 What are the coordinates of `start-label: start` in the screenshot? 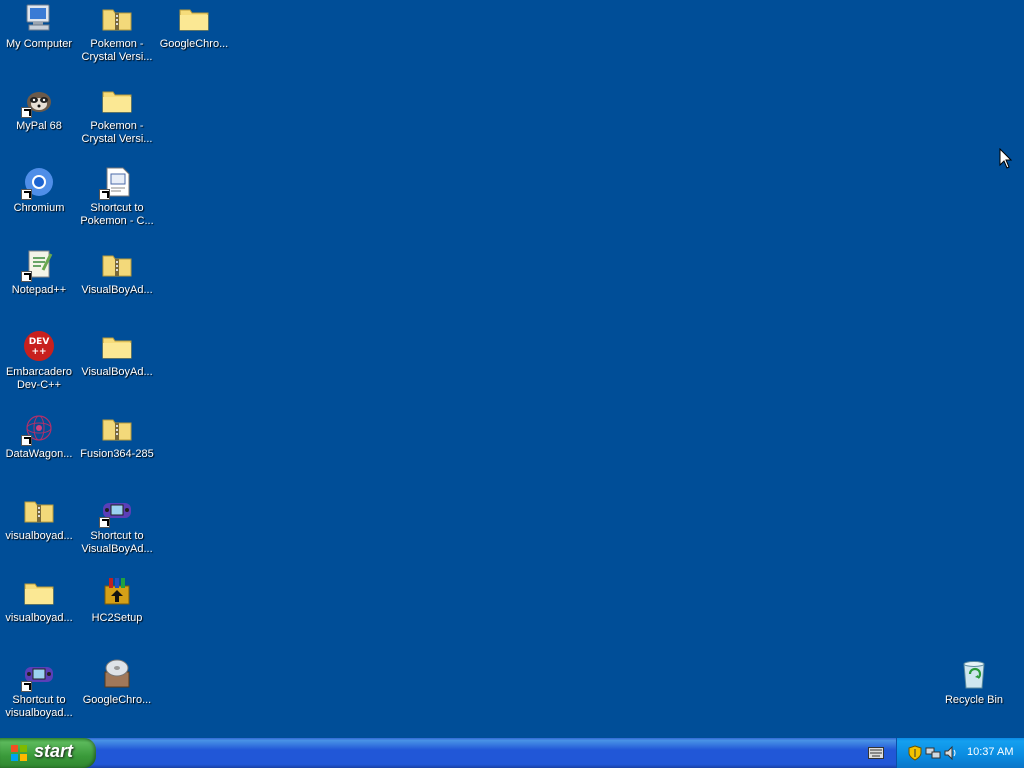 It's located at (54, 751).